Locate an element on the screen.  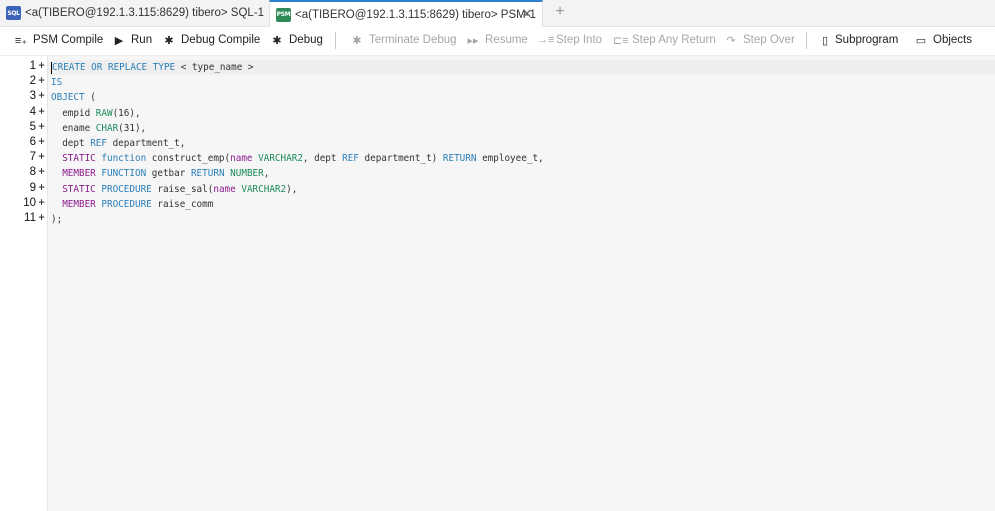
step-into-button: →≡ Step Into is located at coordinates (569, 40).